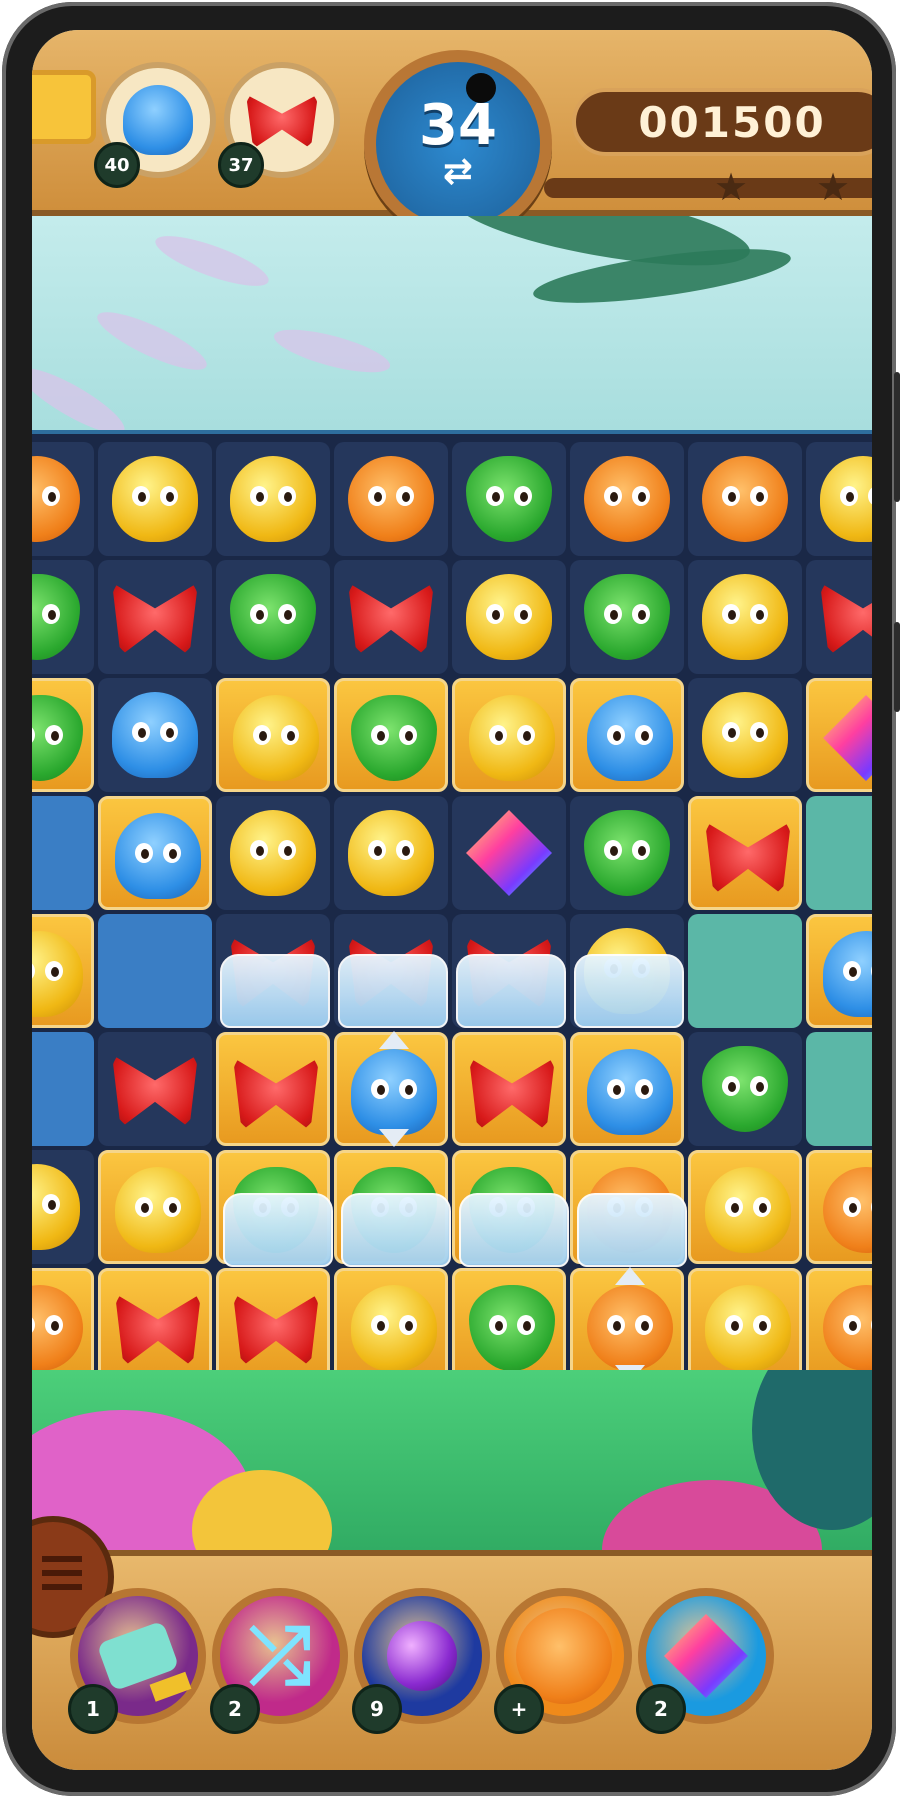 This screenshot has height=1800, width=900. I want to click on octo-piece-icon, so click(630, 1092).